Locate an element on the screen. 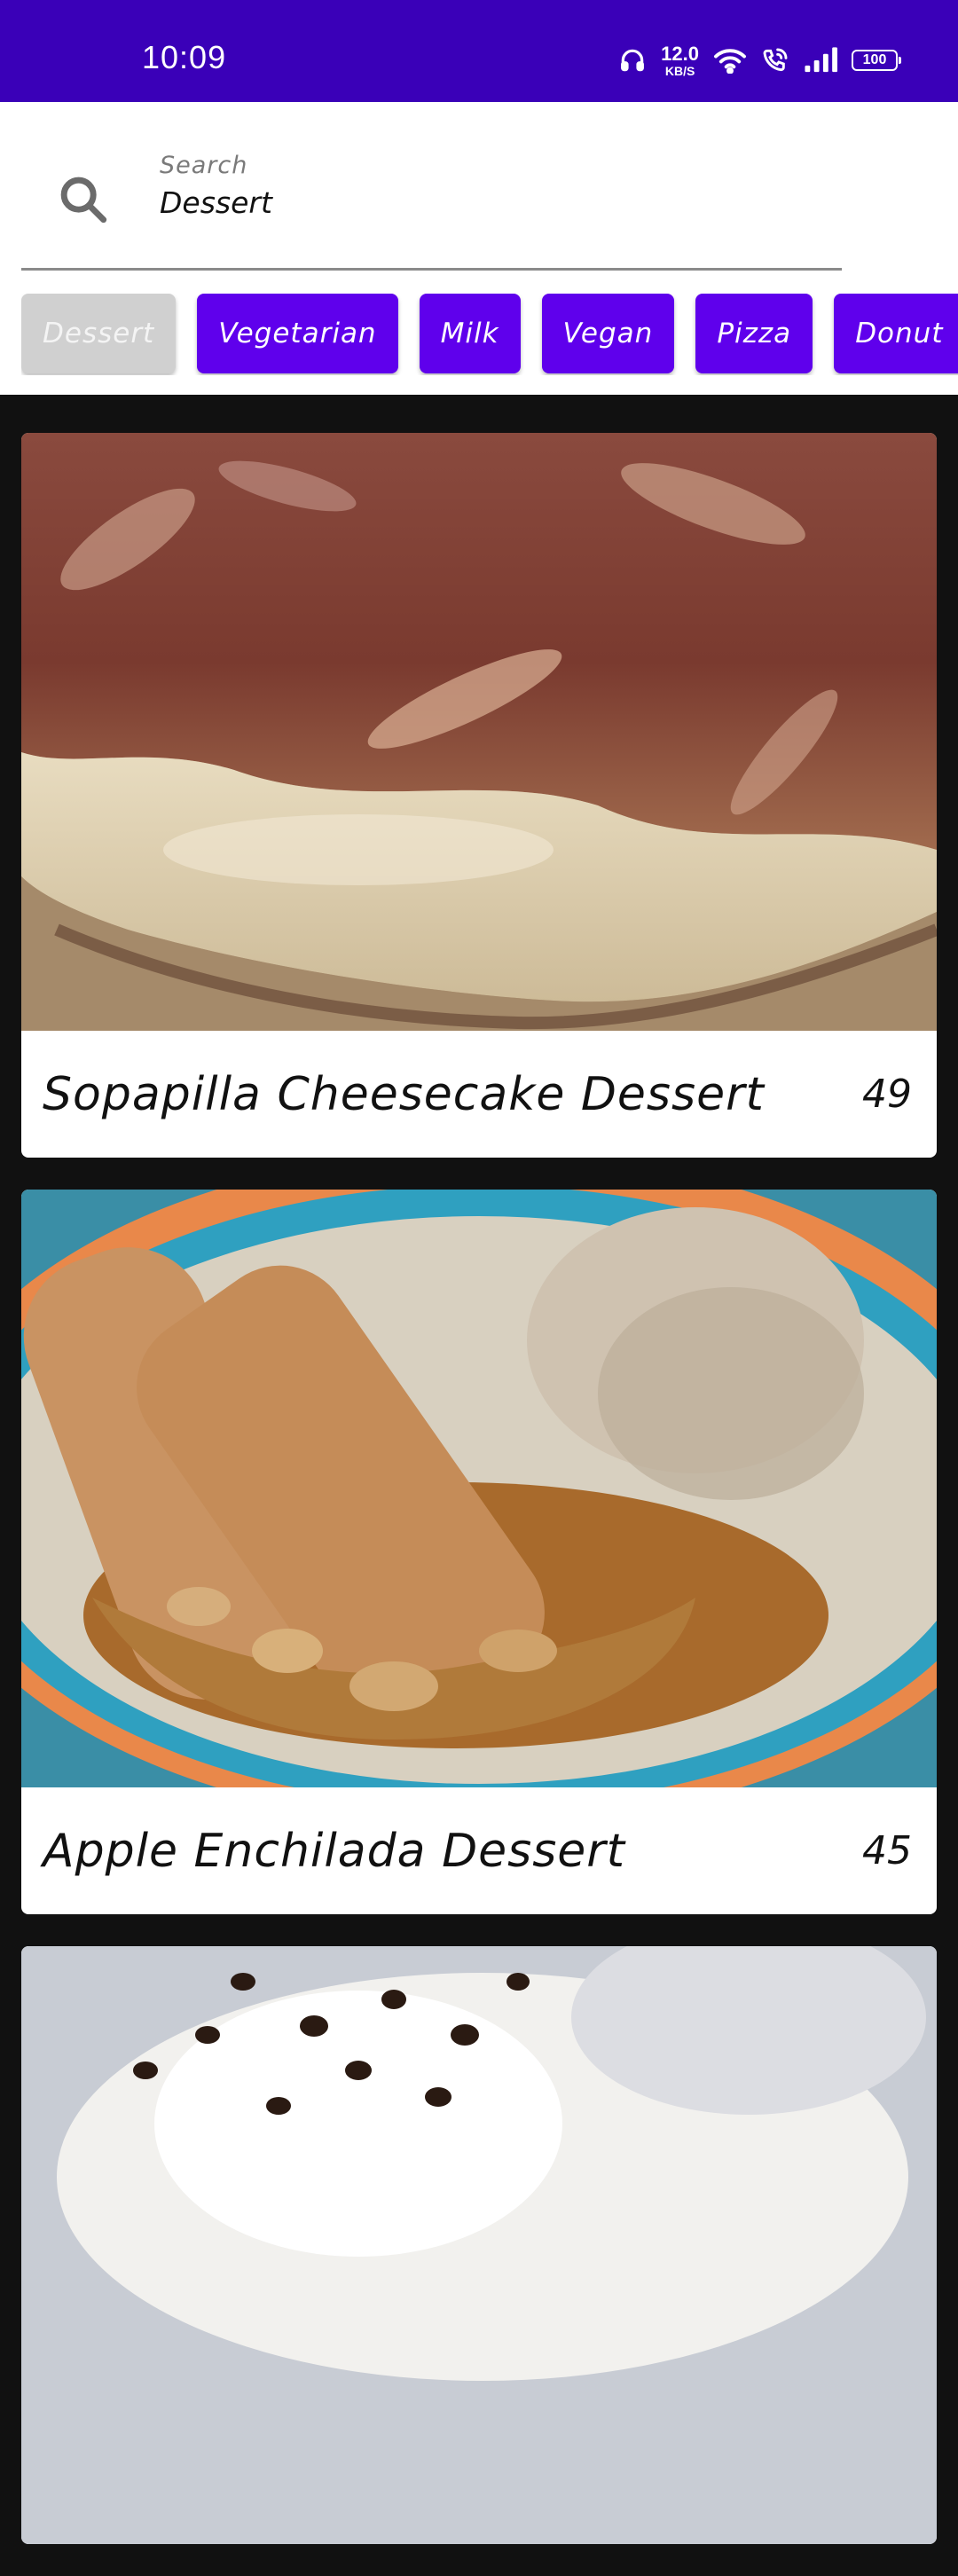 The image size is (958, 2576). status-icons: 12.0 KB/S 100 is located at coordinates (760, 60).